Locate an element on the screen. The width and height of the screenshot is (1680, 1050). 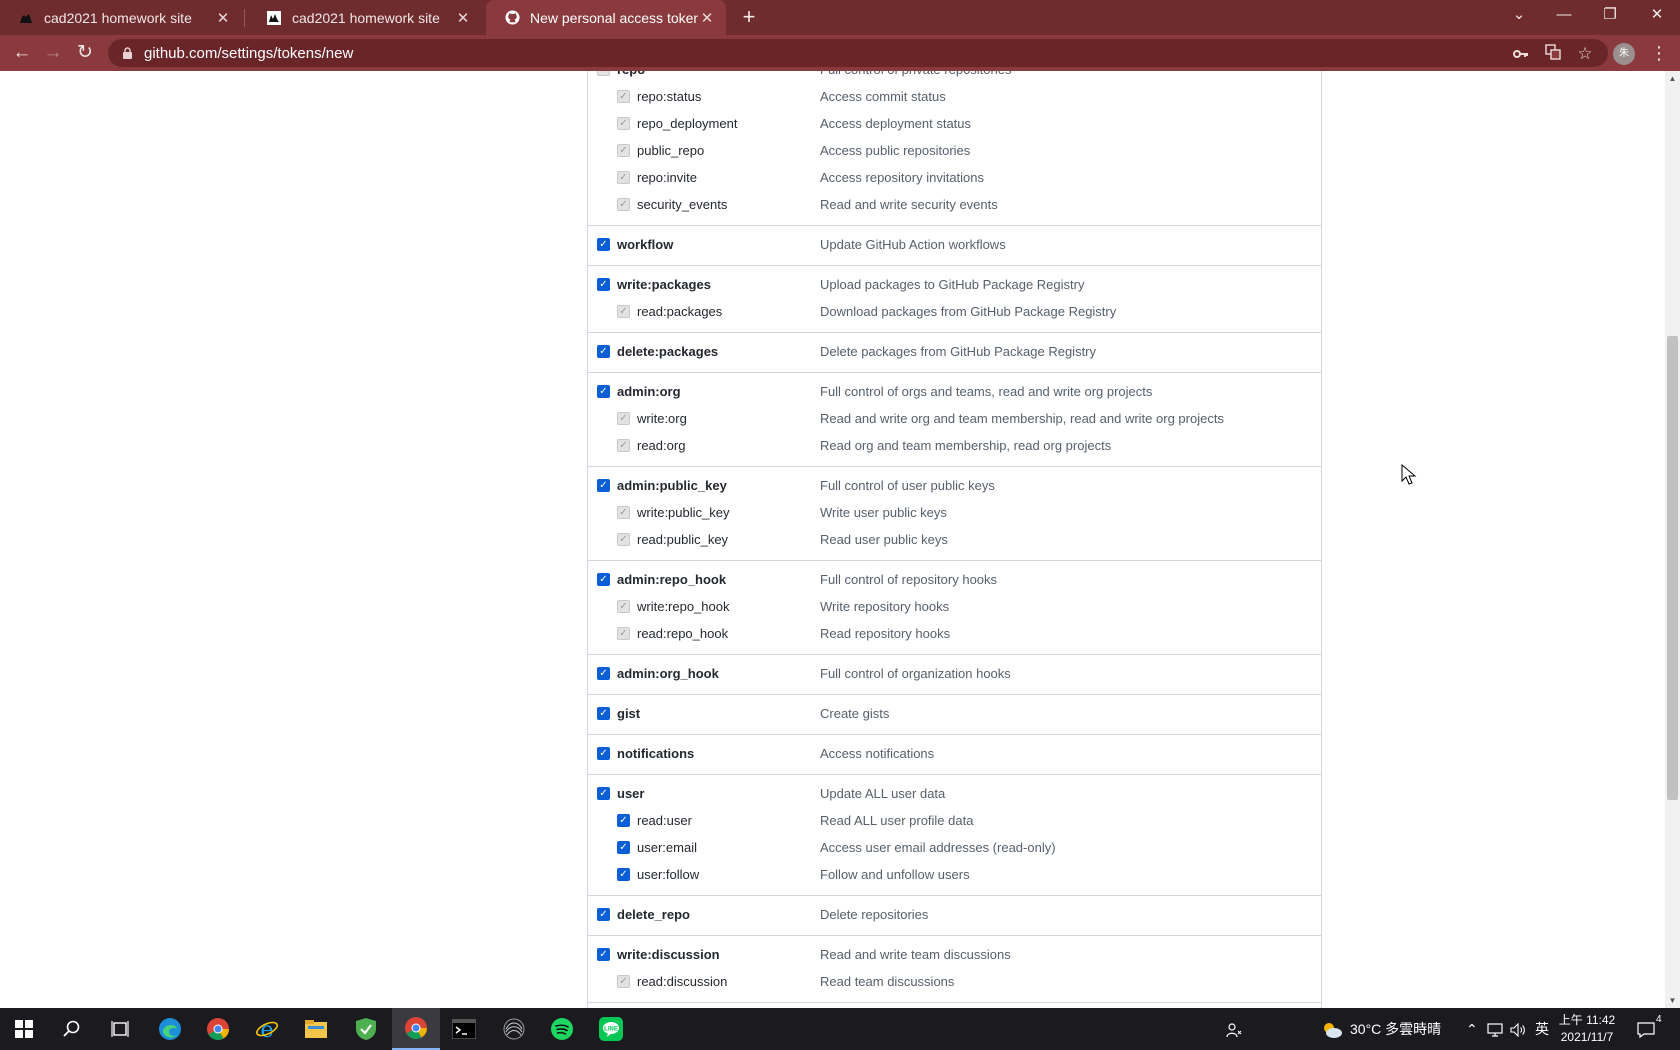
scope-name: notifications is located at coordinates (656, 753).